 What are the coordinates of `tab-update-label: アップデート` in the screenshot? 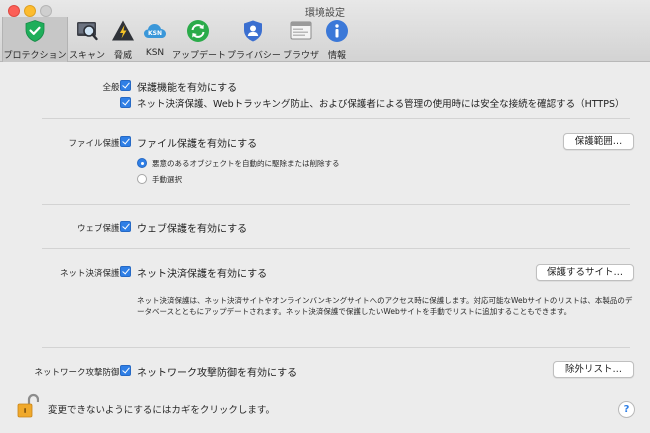 It's located at (199, 56).